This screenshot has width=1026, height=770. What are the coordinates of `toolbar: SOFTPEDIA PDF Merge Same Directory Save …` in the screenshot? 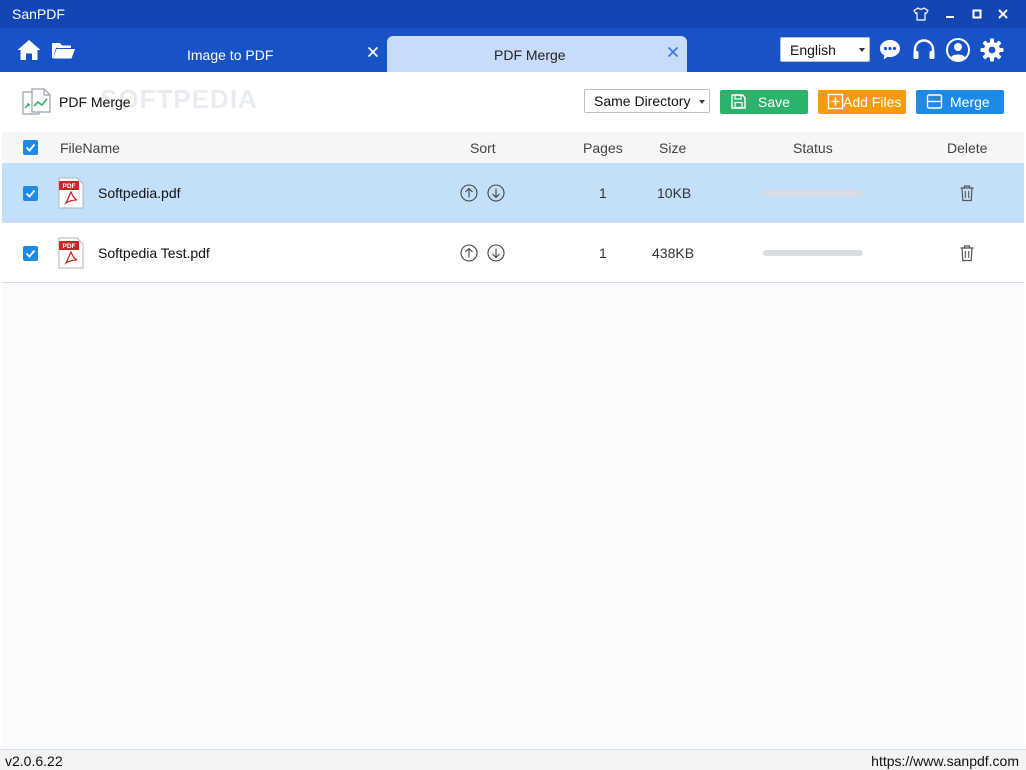 It's located at (513, 102).